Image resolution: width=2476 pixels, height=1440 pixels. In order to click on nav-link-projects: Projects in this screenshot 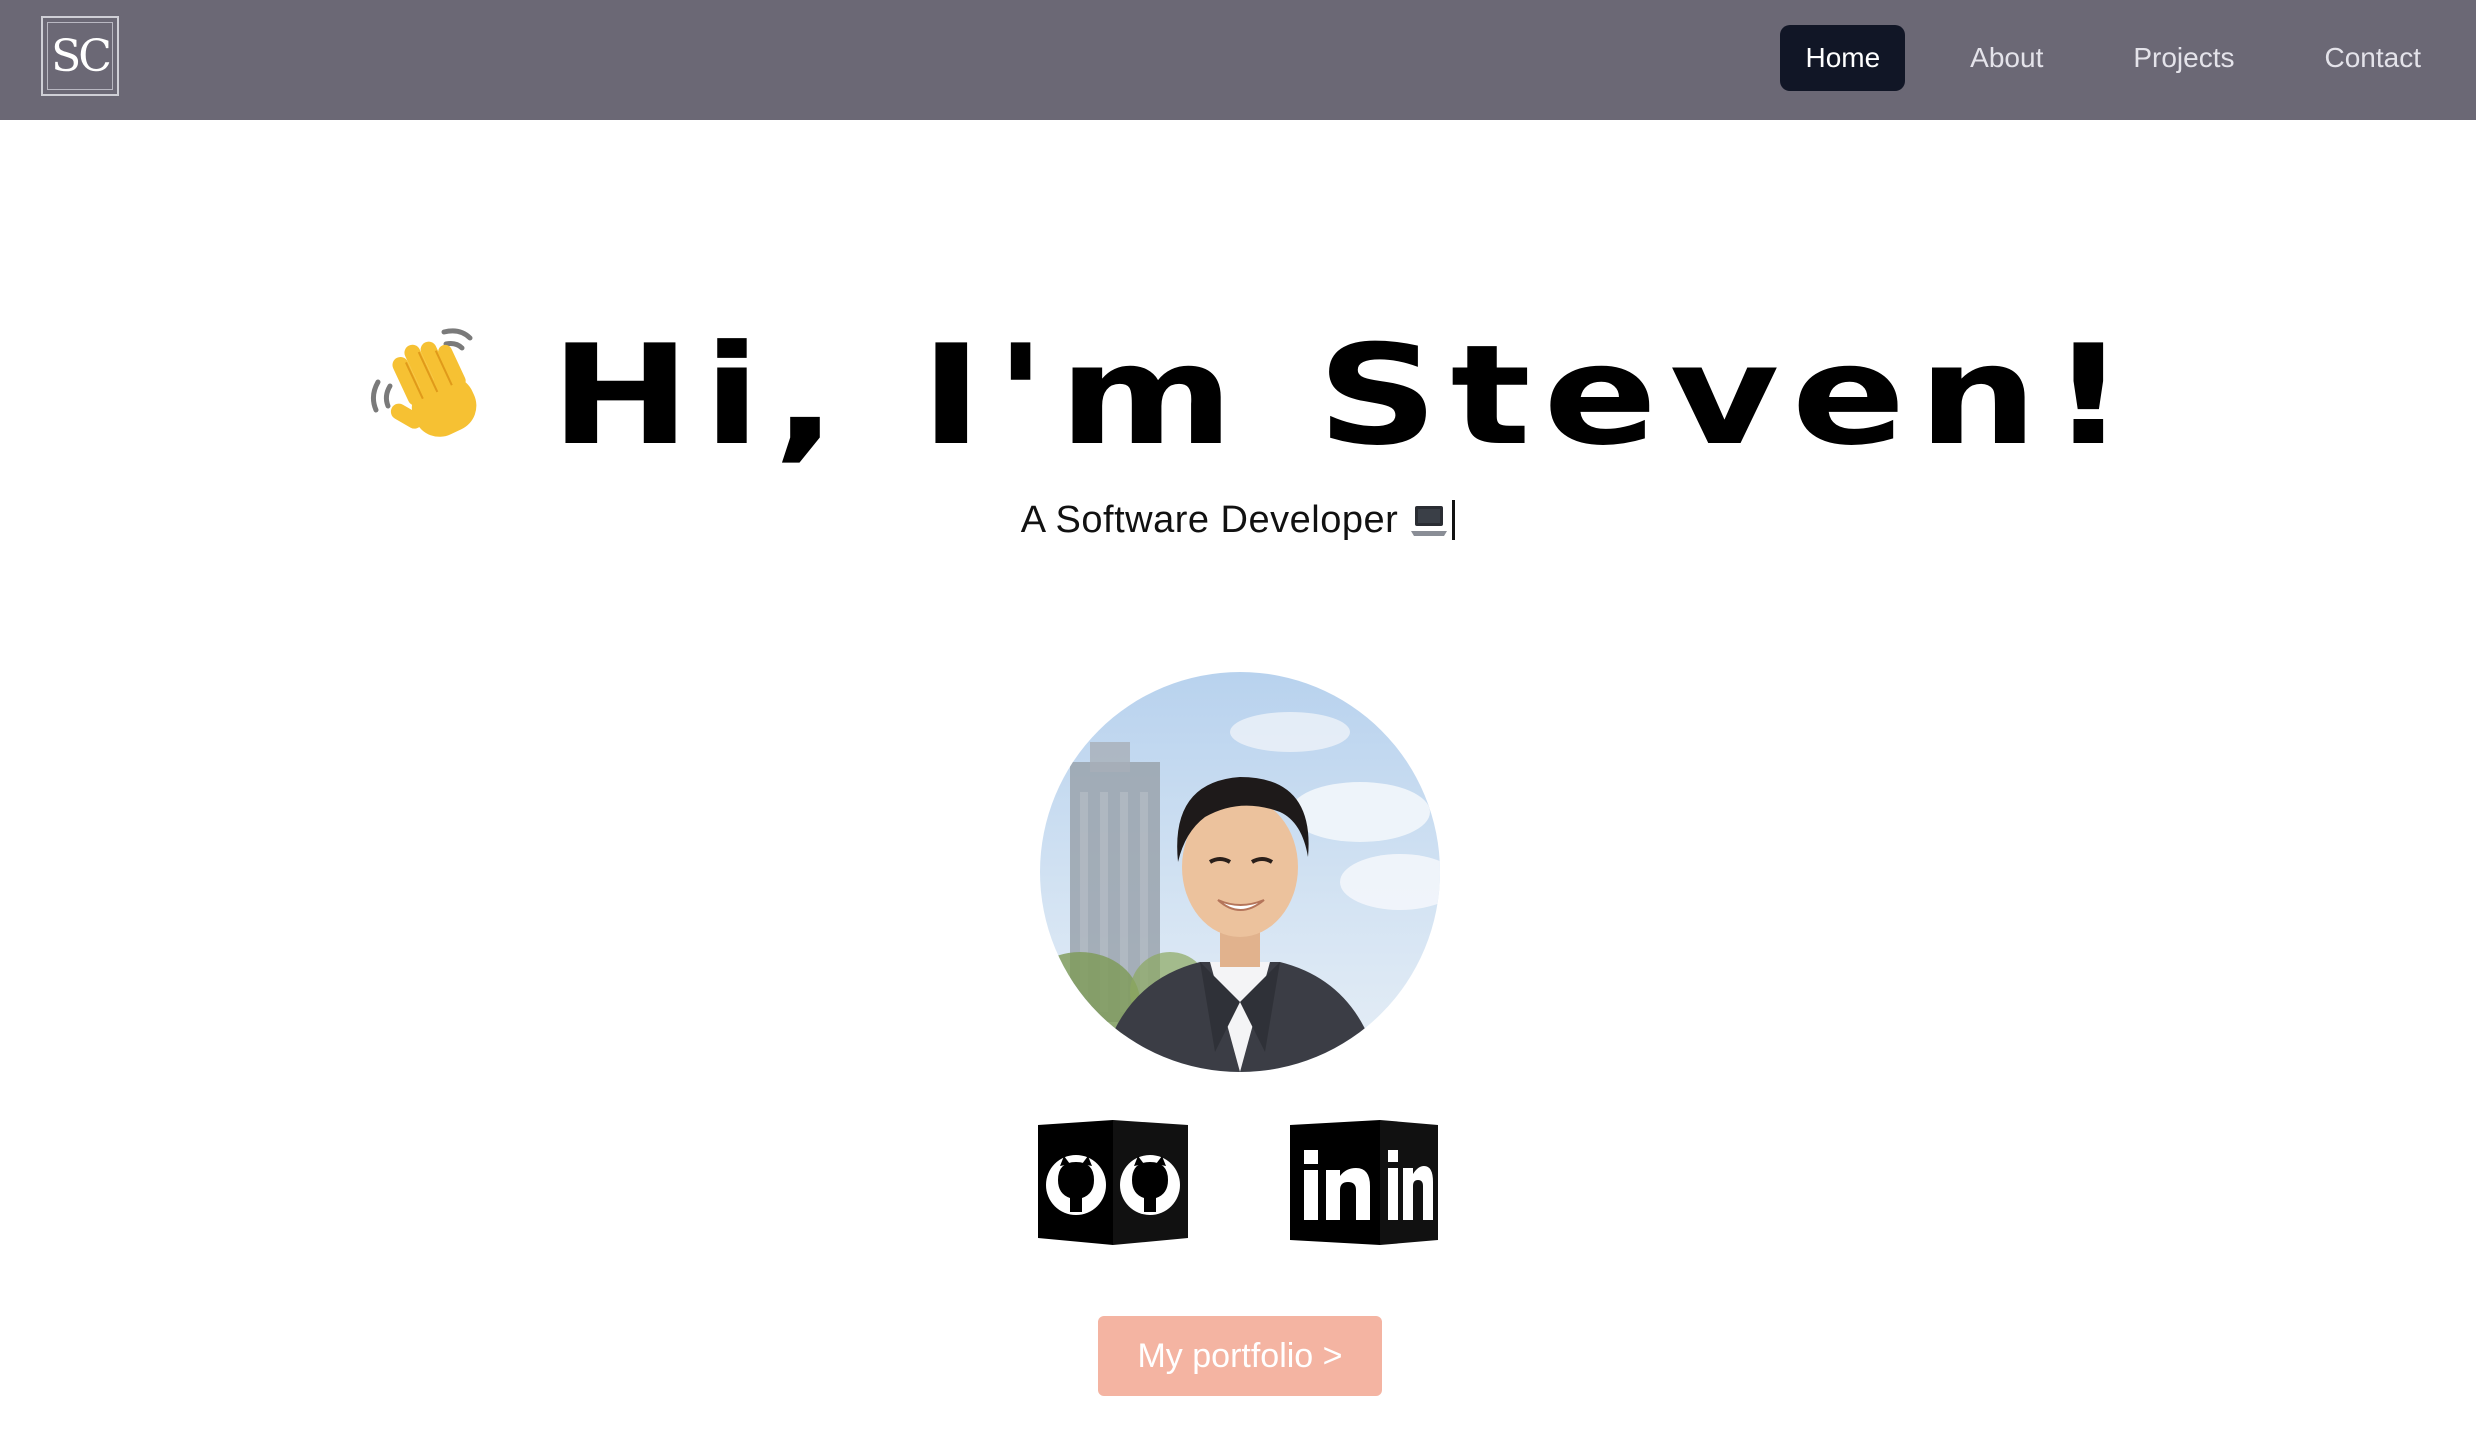, I will do `click(2183, 58)`.